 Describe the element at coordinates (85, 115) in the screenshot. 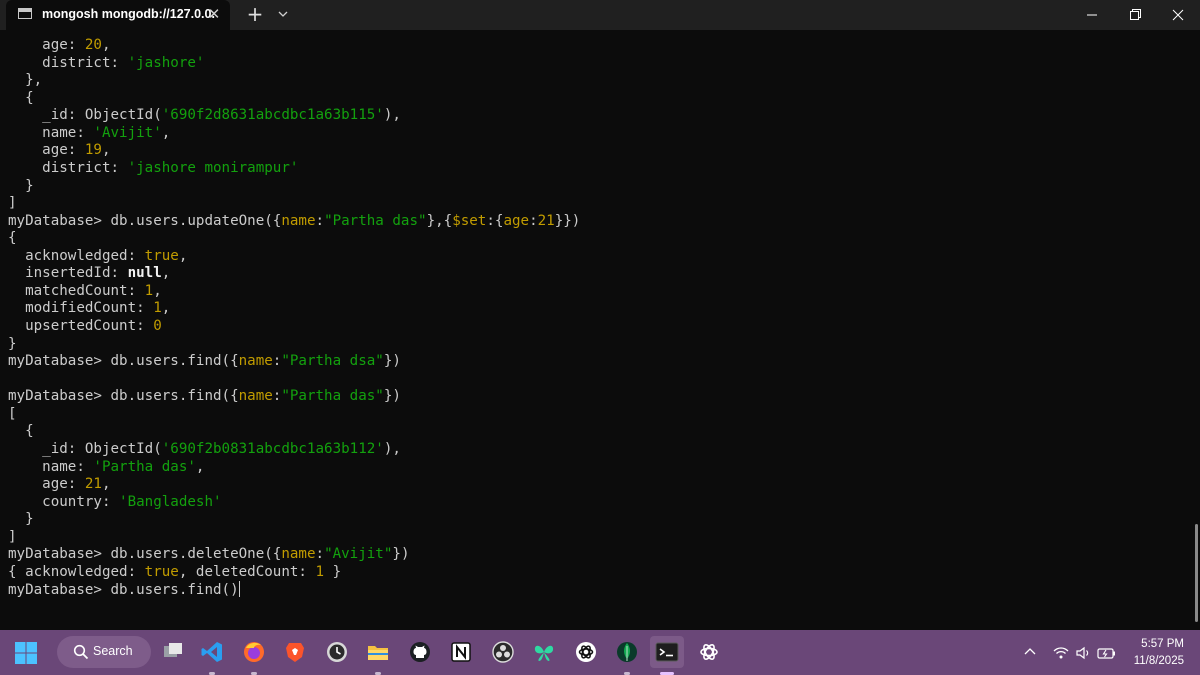

I see `terminal-token: _id: ObjectId(` at that location.